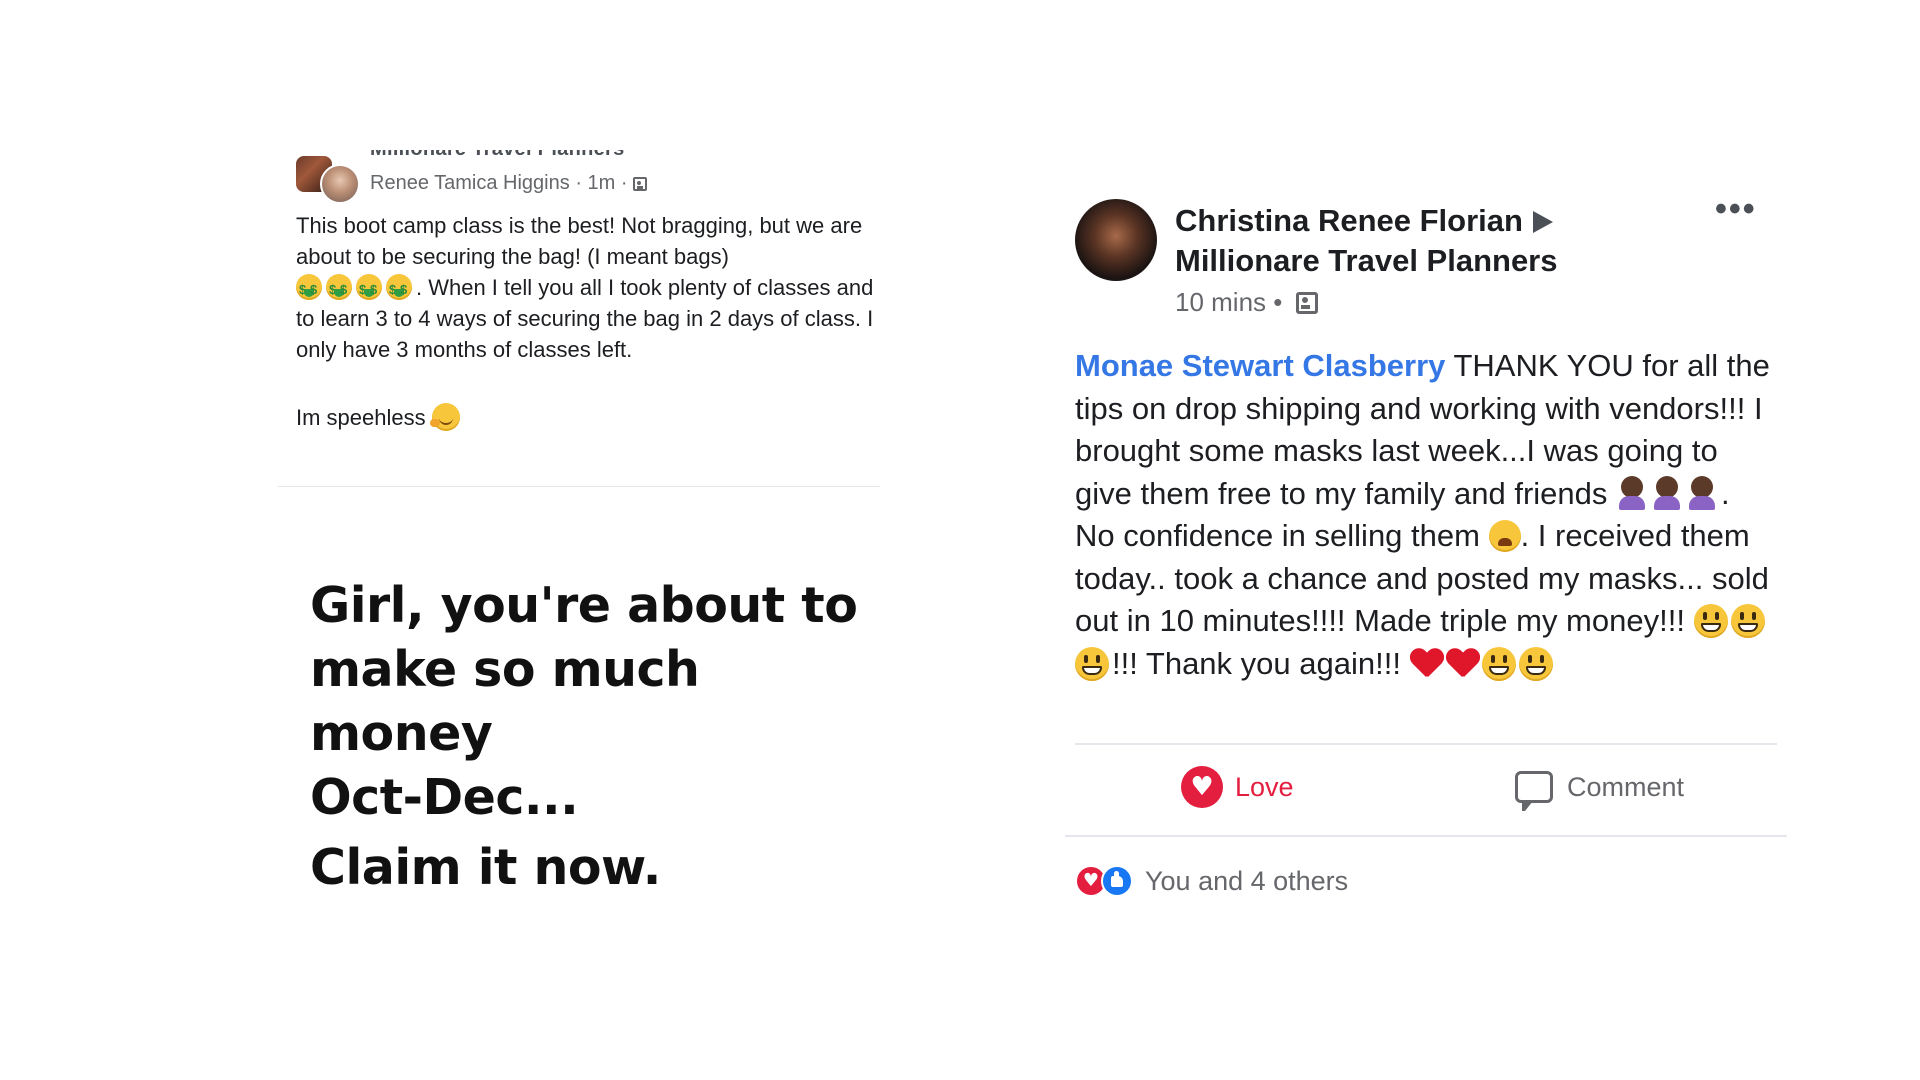 The image size is (1920, 1080). Describe the element at coordinates (470, 183) in the screenshot. I see `author-name: Renee Tamica Higgins` at that location.